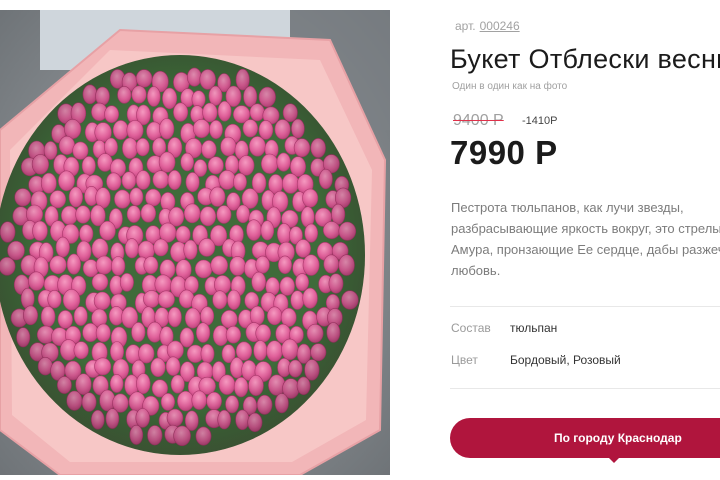 This screenshot has height=480, width=720. I want to click on color-label: Цвет, so click(464, 360).